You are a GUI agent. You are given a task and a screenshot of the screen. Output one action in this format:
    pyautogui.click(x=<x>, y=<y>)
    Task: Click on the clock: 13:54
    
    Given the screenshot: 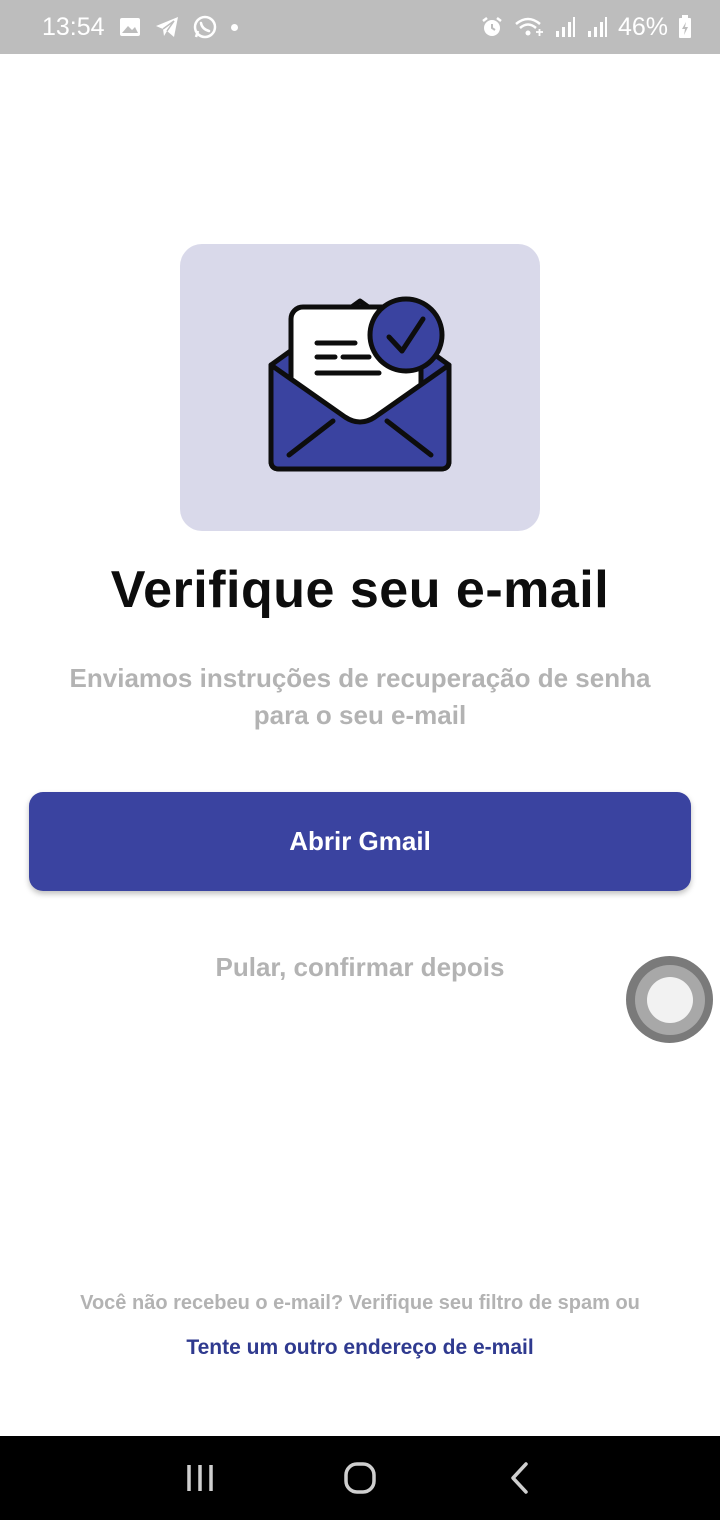 What is the action you would take?
    pyautogui.click(x=73, y=26)
    